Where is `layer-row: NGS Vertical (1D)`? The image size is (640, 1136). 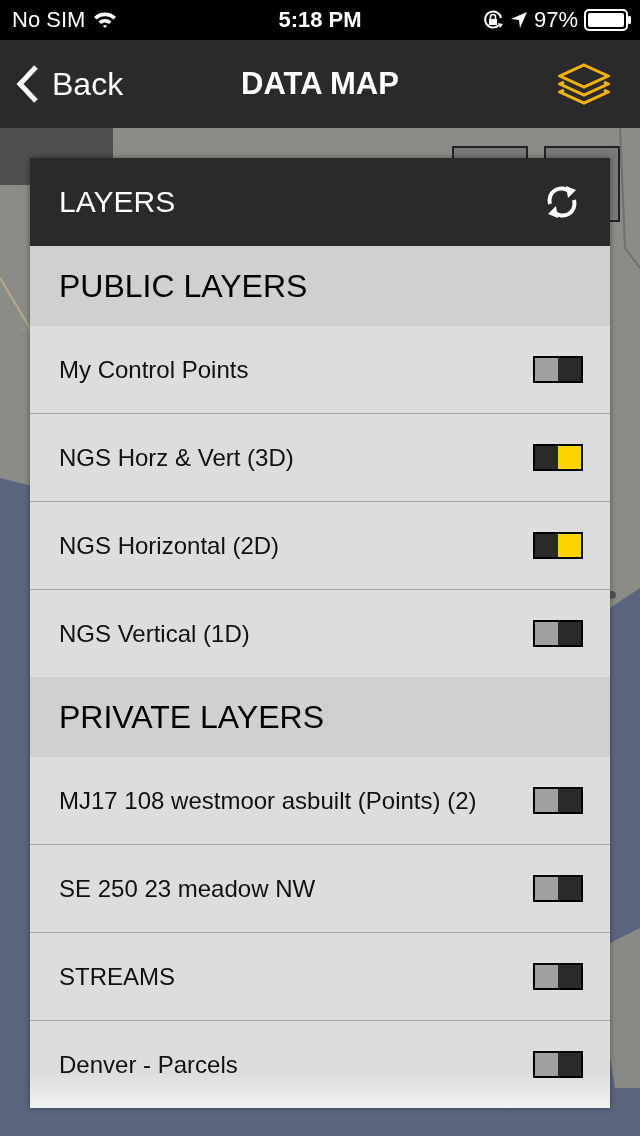
layer-row: NGS Vertical (1D) is located at coordinates (320, 633).